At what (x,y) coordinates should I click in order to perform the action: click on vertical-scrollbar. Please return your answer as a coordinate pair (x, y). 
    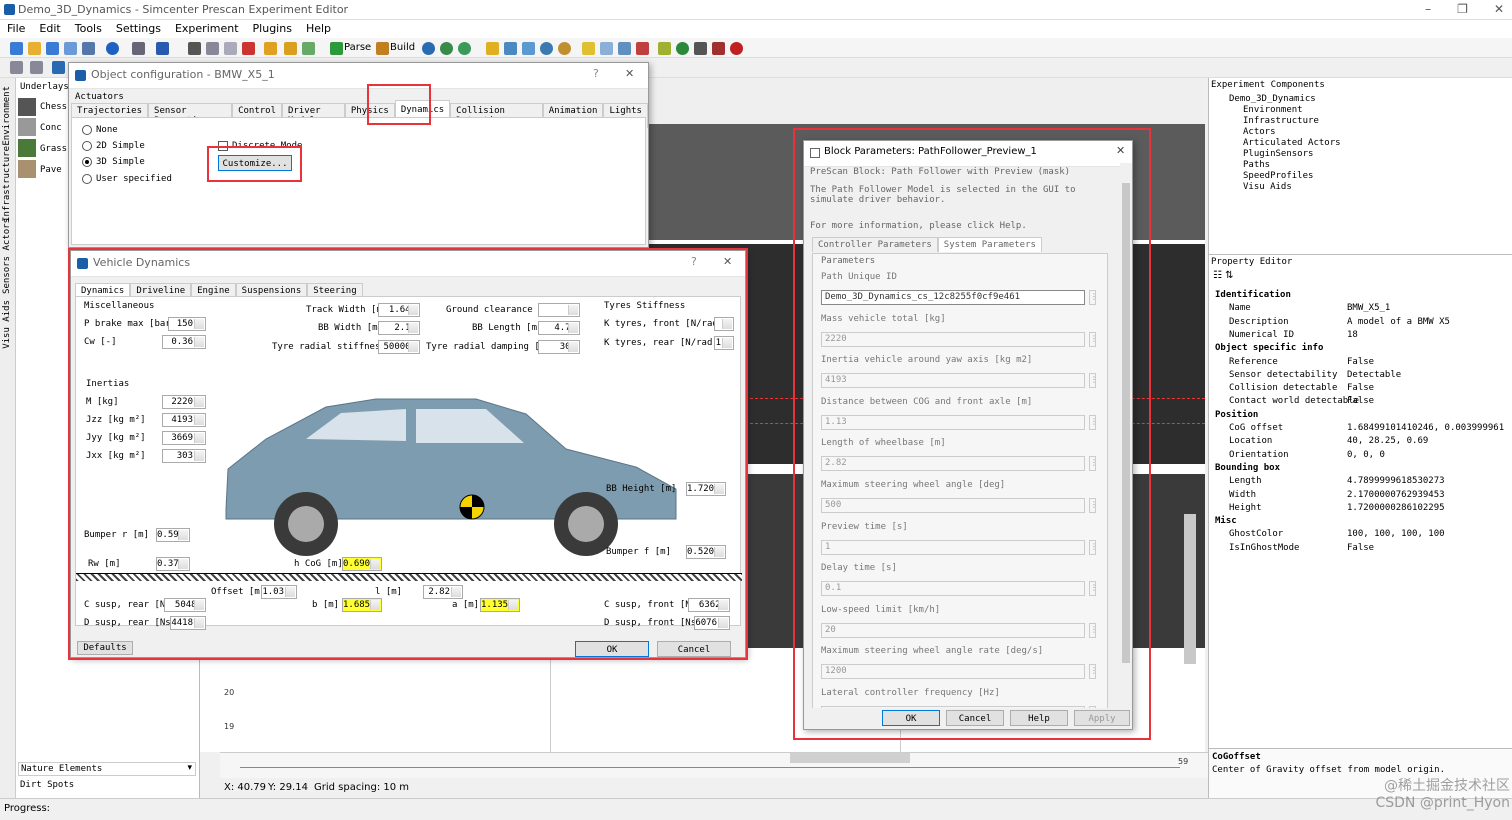
    Looking at the image, I should click on (1126, 435).